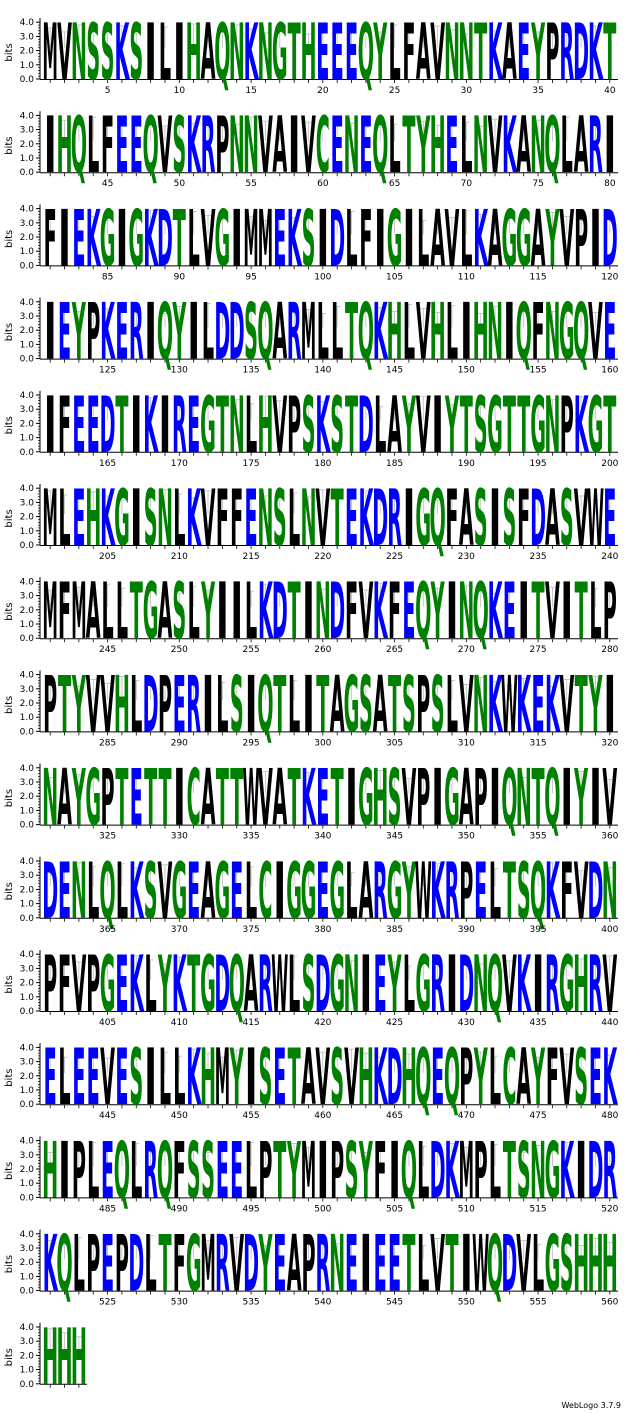 The image size is (627, 1413). I want to click on x-tick-label: 80, so click(610, 184).